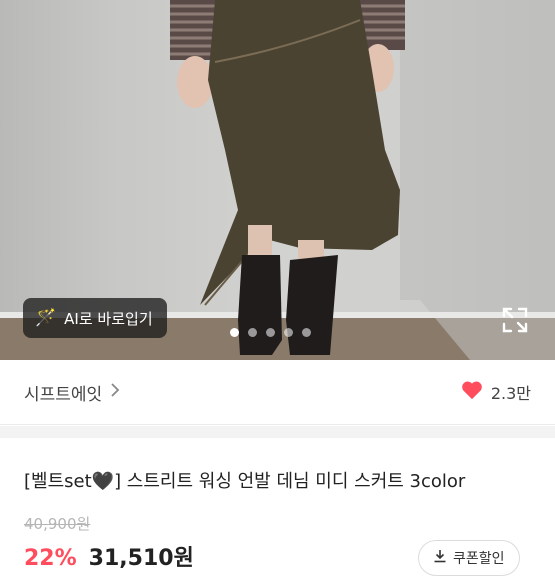  I want to click on likes-count: 2.3만, so click(510, 393).